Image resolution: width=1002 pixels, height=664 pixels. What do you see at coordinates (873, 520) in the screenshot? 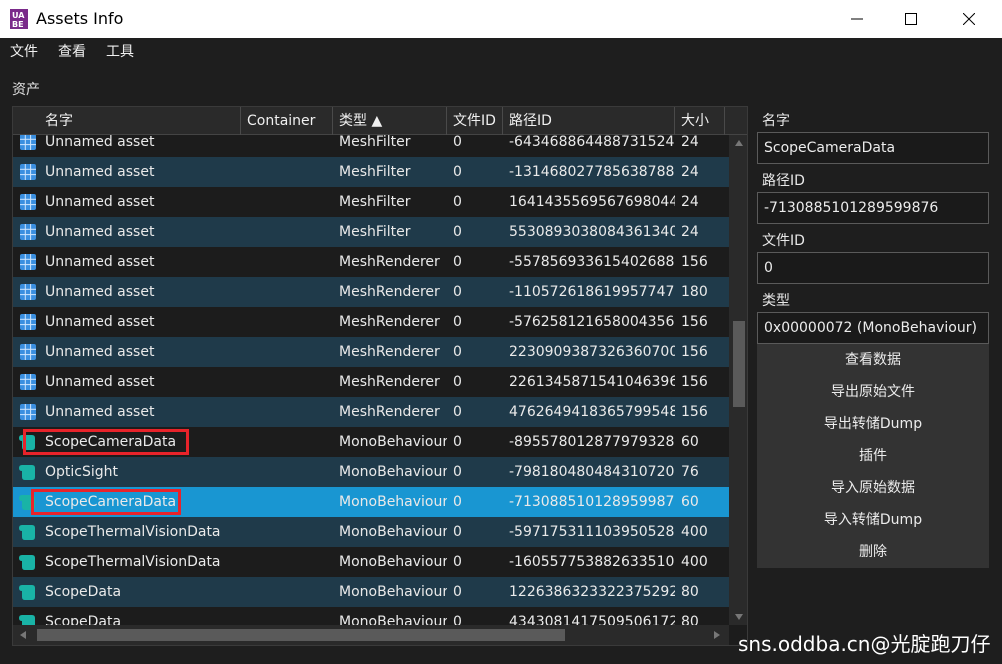
I see `import-dump-button: 导入转储Dump` at bounding box center [873, 520].